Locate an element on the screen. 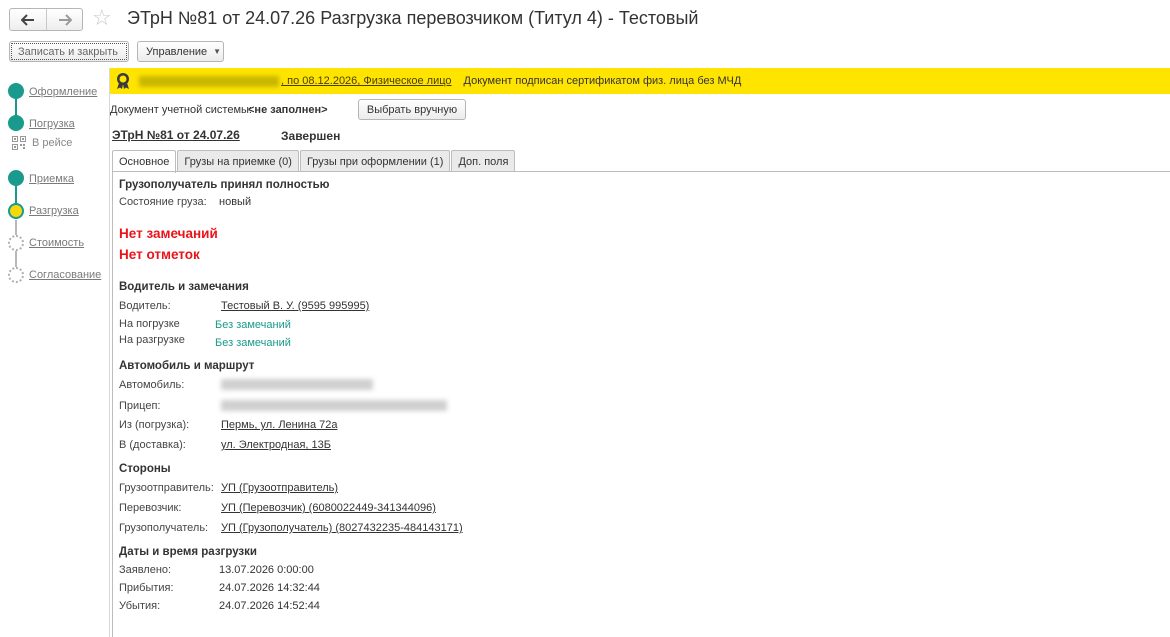 The width and height of the screenshot is (1170, 637). unloading-label: На разгрузке is located at coordinates (152, 340).